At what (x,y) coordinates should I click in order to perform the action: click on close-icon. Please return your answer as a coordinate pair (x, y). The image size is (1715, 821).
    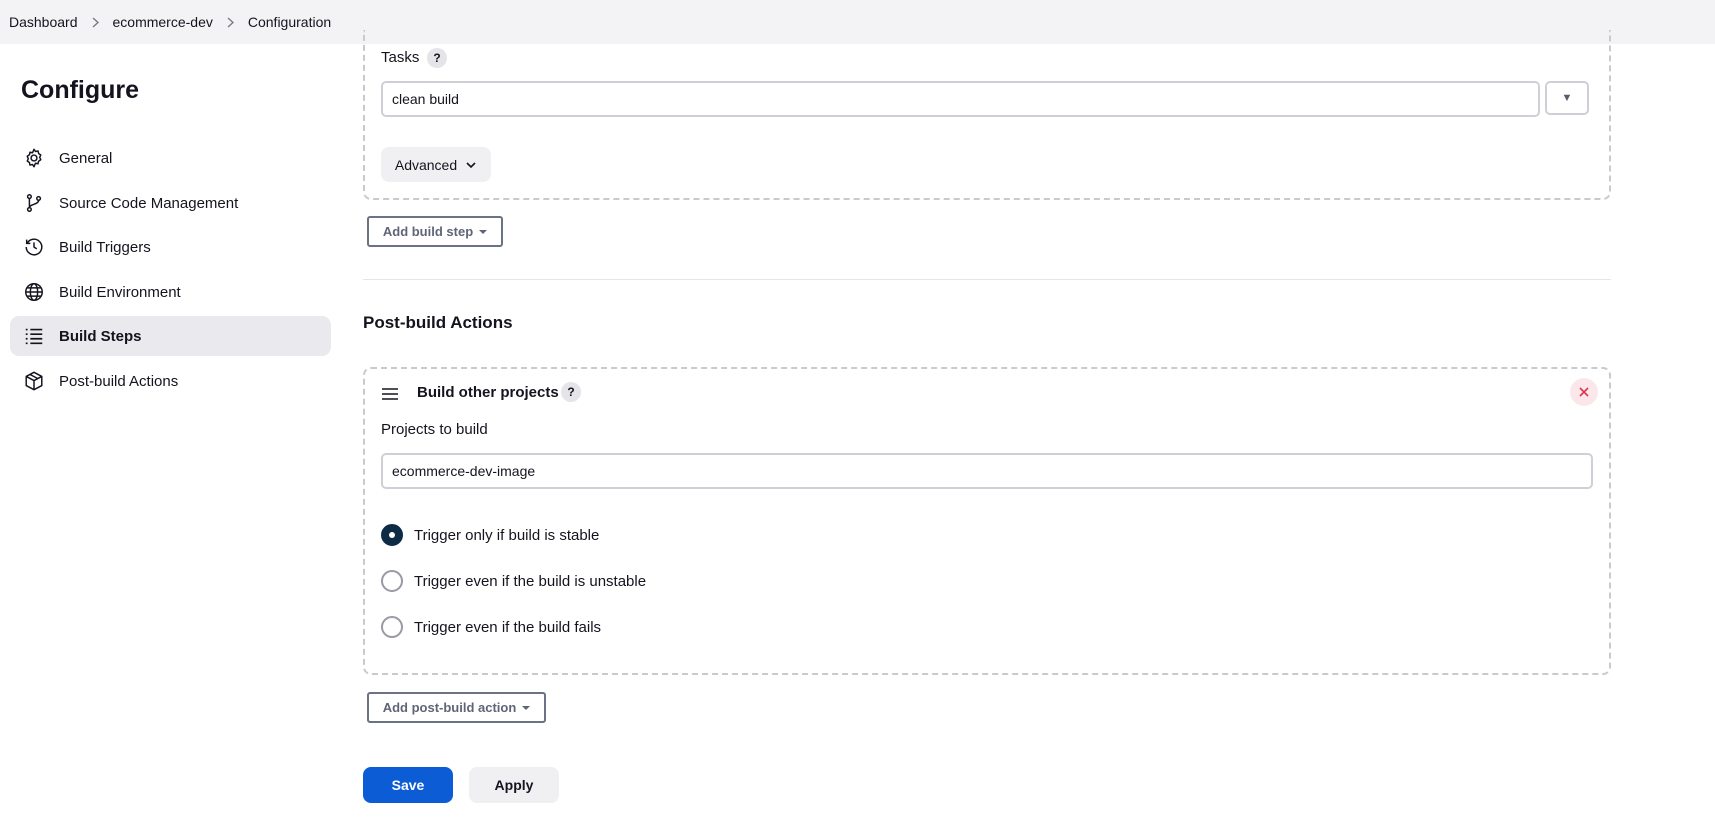
    Looking at the image, I should click on (1584, 392).